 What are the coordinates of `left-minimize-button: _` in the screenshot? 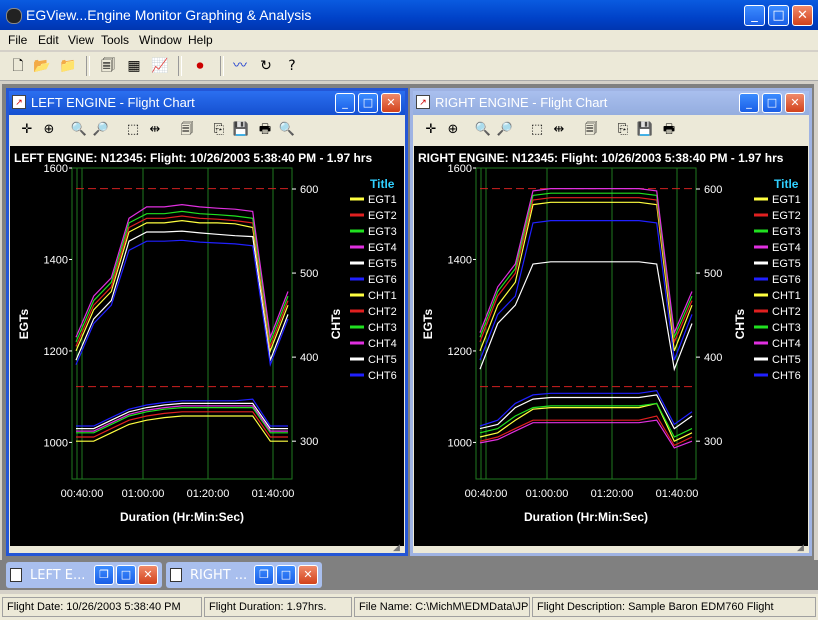 It's located at (345, 103).